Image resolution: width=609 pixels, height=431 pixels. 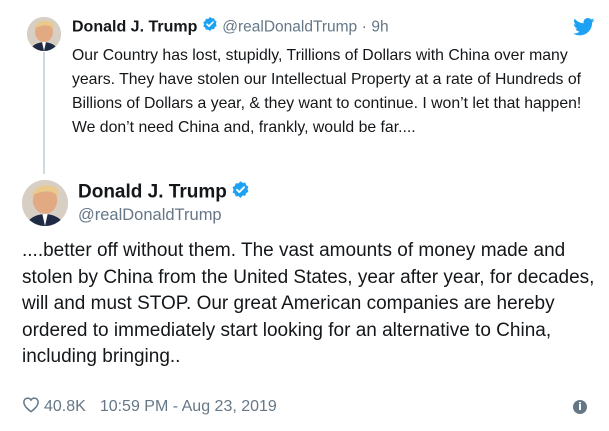 I want to click on info-icon: i, so click(x=580, y=407).